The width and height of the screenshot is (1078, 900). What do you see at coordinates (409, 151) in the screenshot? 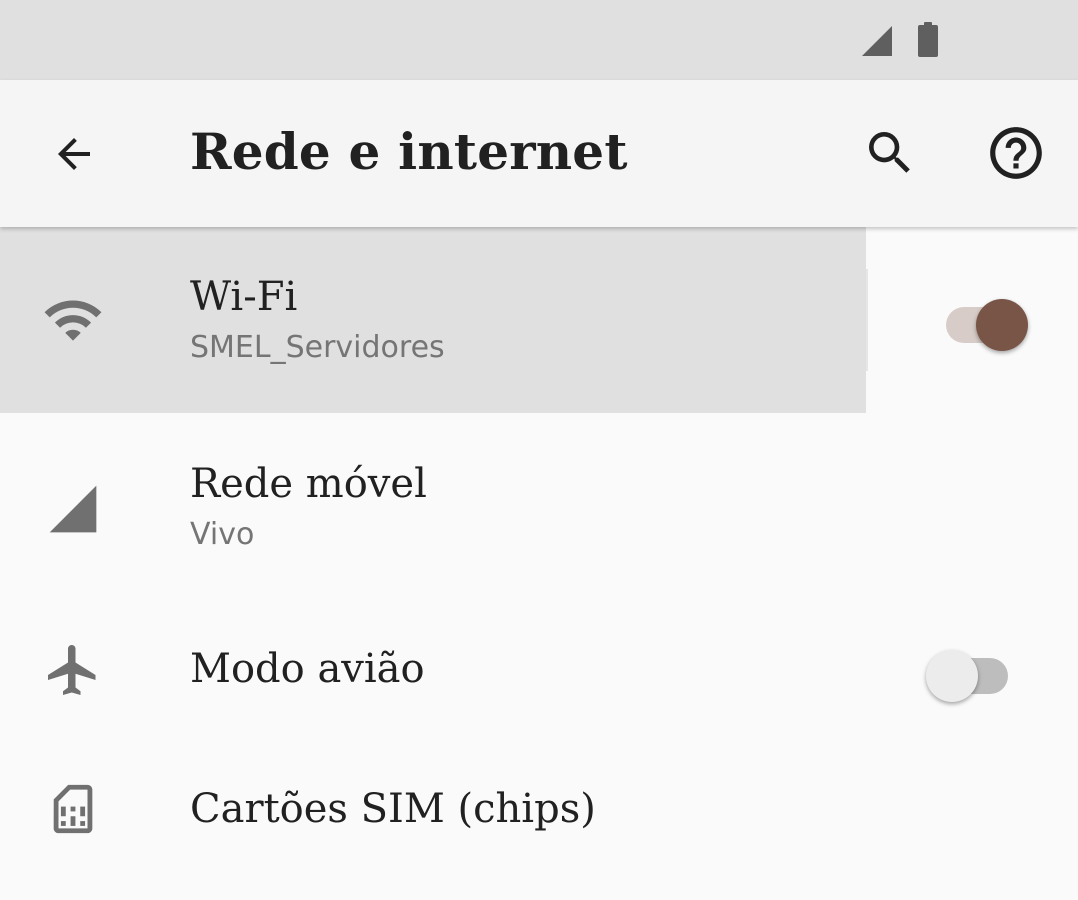
I see `page-title: Rede e internet` at bounding box center [409, 151].